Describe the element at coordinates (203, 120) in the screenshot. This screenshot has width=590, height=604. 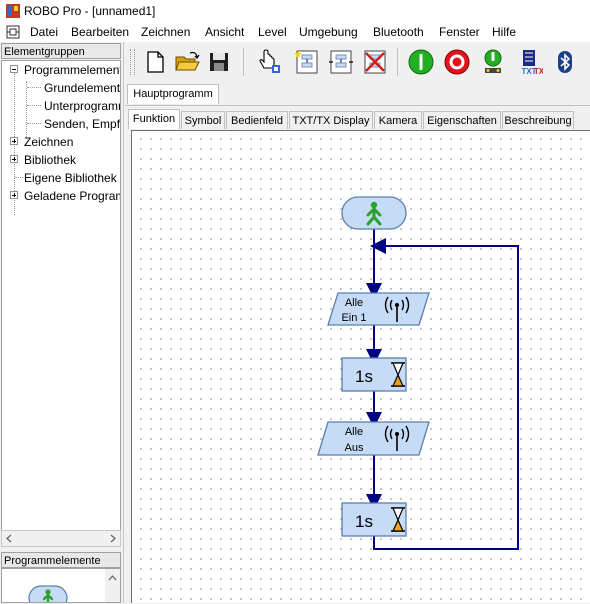
I see `tab-symbol: Symbol` at that location.